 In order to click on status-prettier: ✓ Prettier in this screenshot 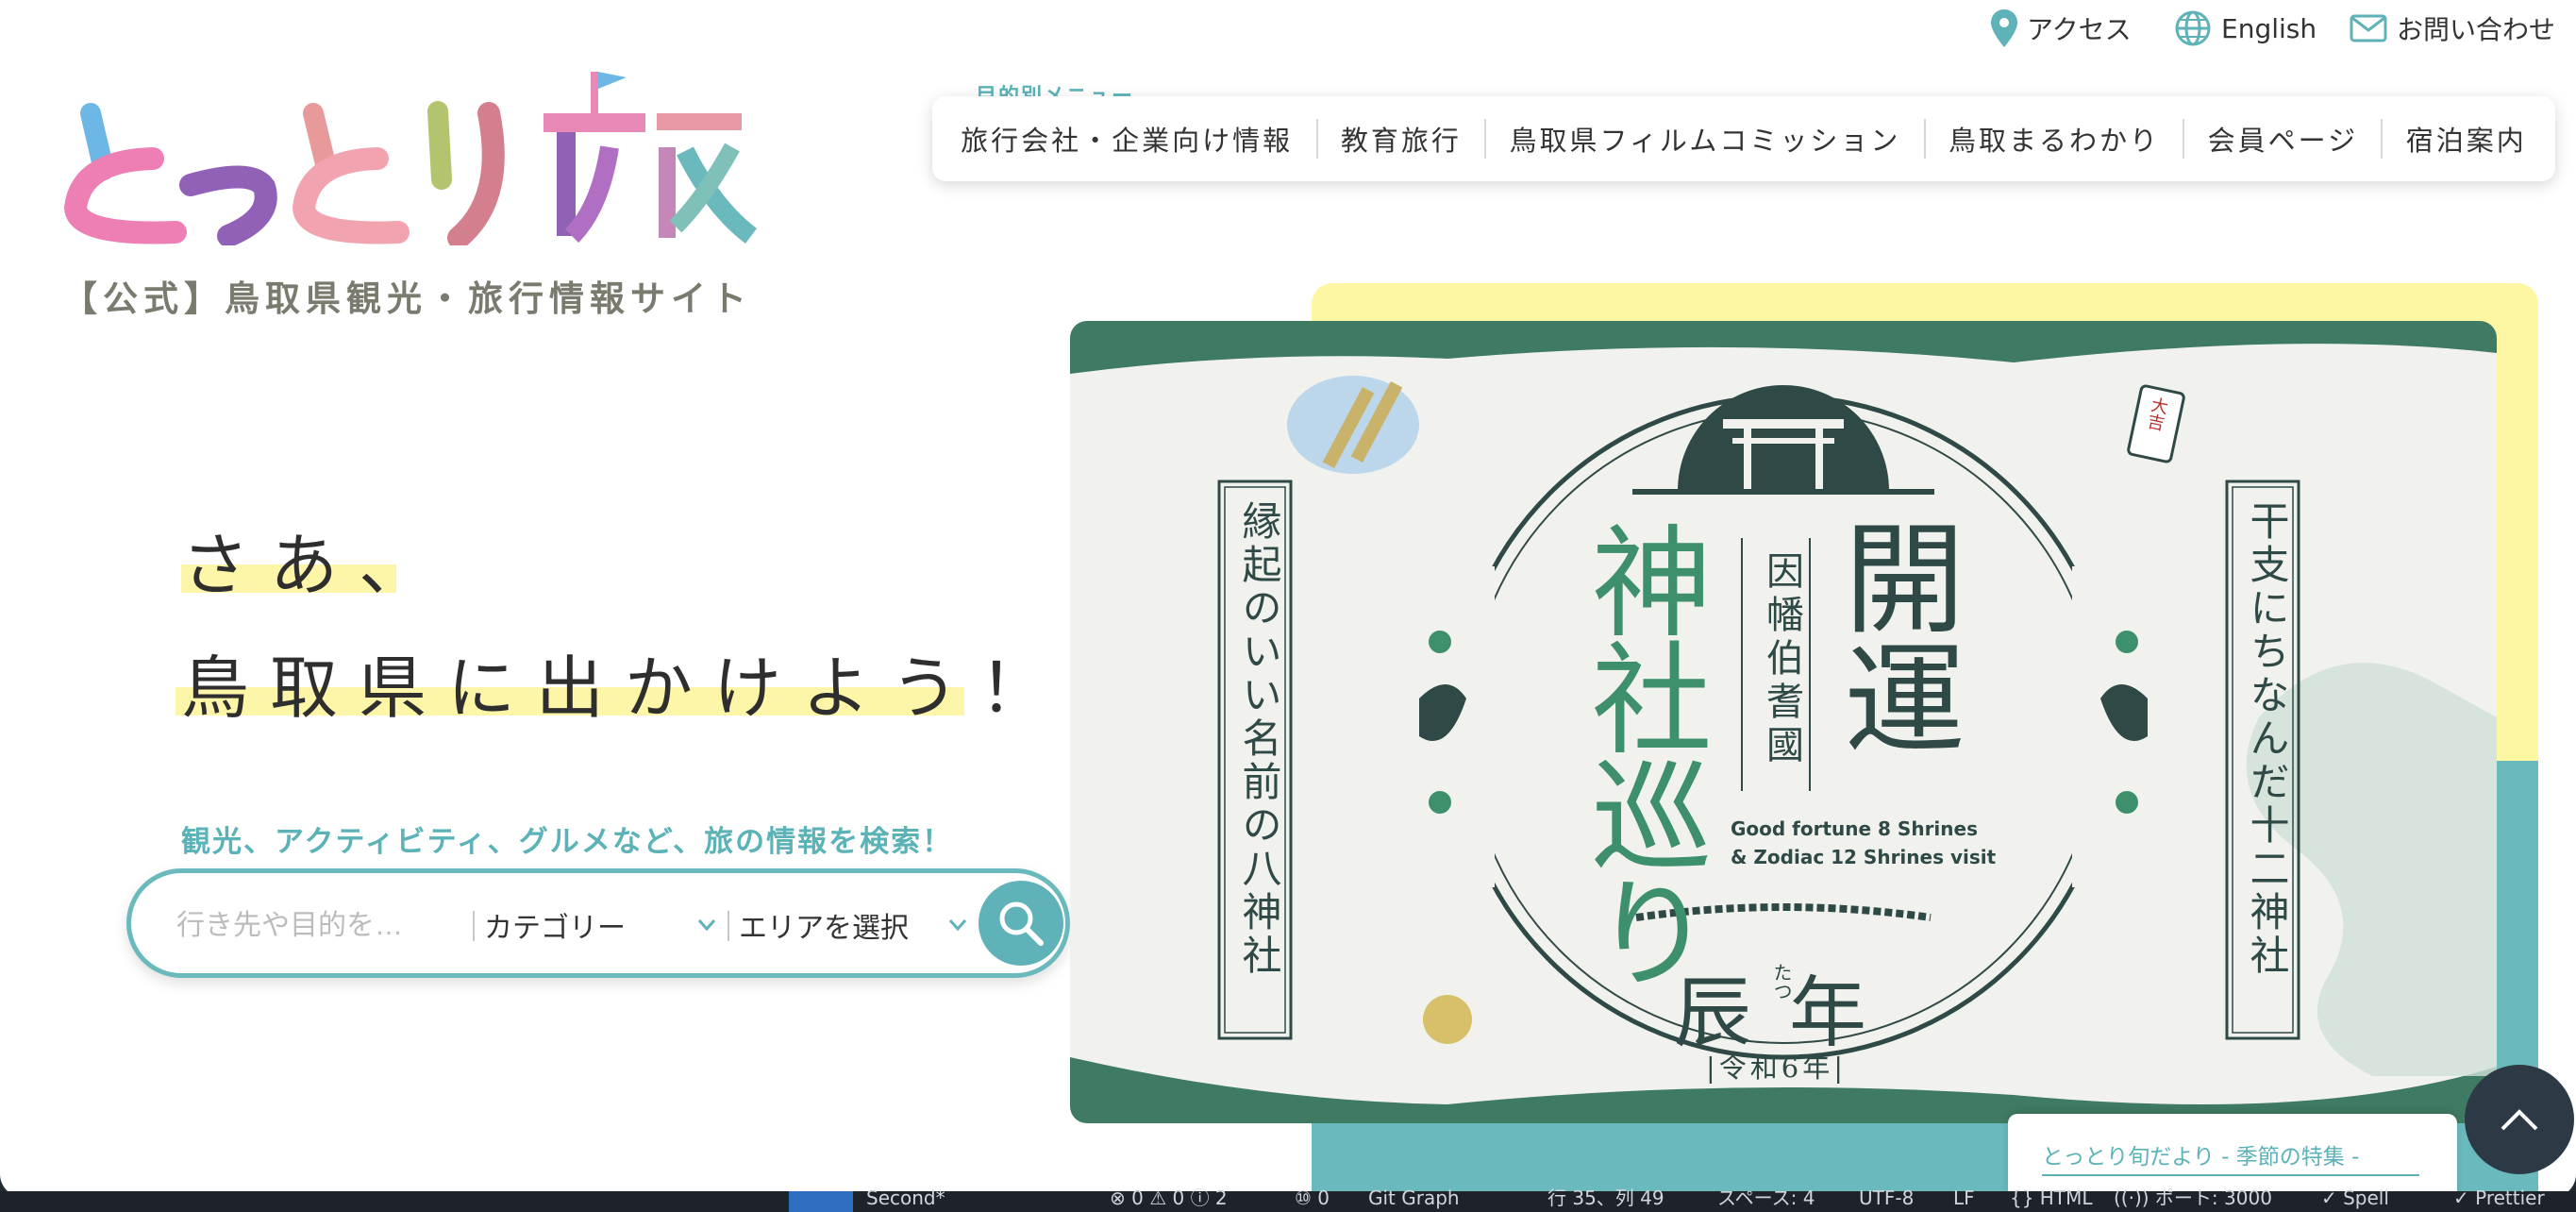, I will do `click(2499, 1197)`.